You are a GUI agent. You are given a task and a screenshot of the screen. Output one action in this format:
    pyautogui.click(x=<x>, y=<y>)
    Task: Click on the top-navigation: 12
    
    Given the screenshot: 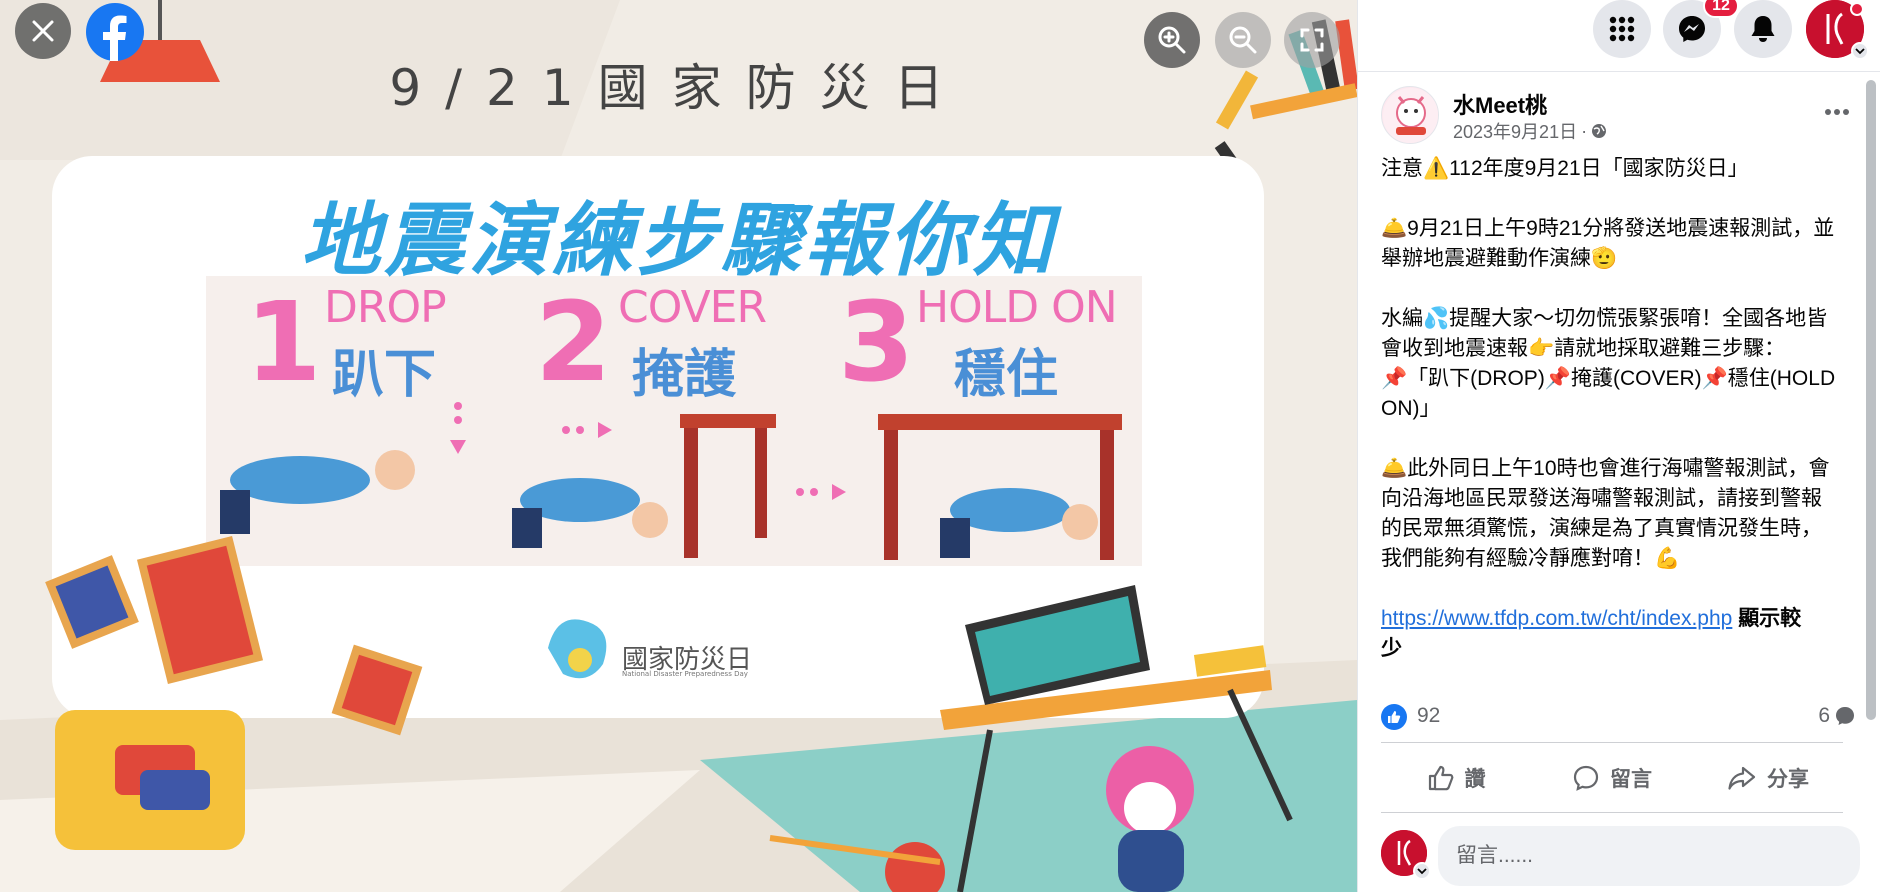 What is the action you would take?
    pyautogui.click(x=1619, y=36)
    